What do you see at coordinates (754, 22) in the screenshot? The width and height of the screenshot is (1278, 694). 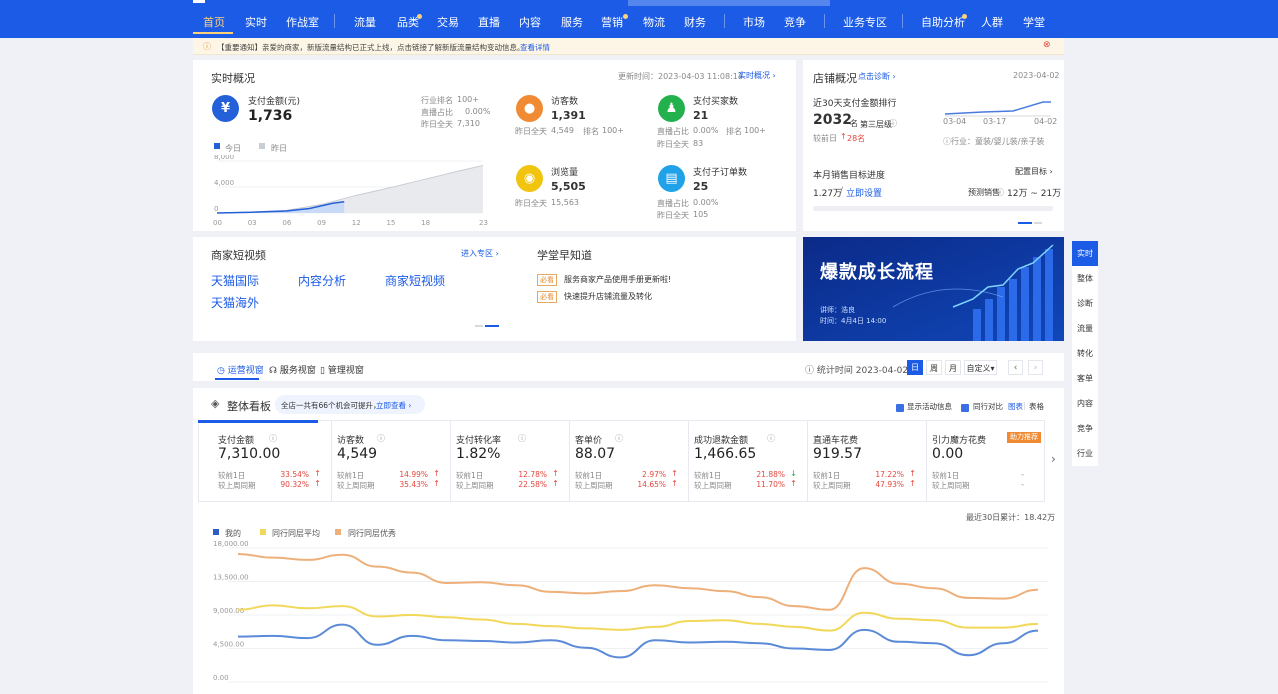 I see `nav-item-market: 市场` at bounding box center [754, 22].